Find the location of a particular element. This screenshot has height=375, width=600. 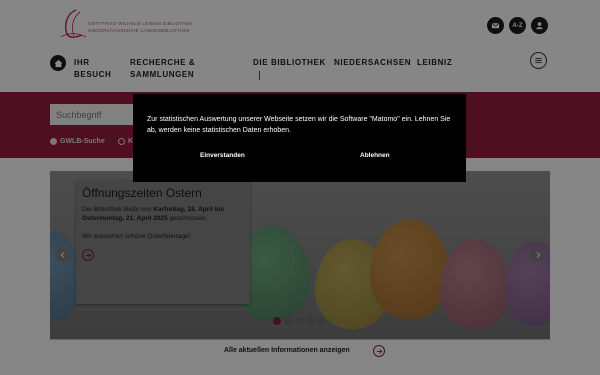

accept-button: Einverstanden is located at coordinates (222, 155).